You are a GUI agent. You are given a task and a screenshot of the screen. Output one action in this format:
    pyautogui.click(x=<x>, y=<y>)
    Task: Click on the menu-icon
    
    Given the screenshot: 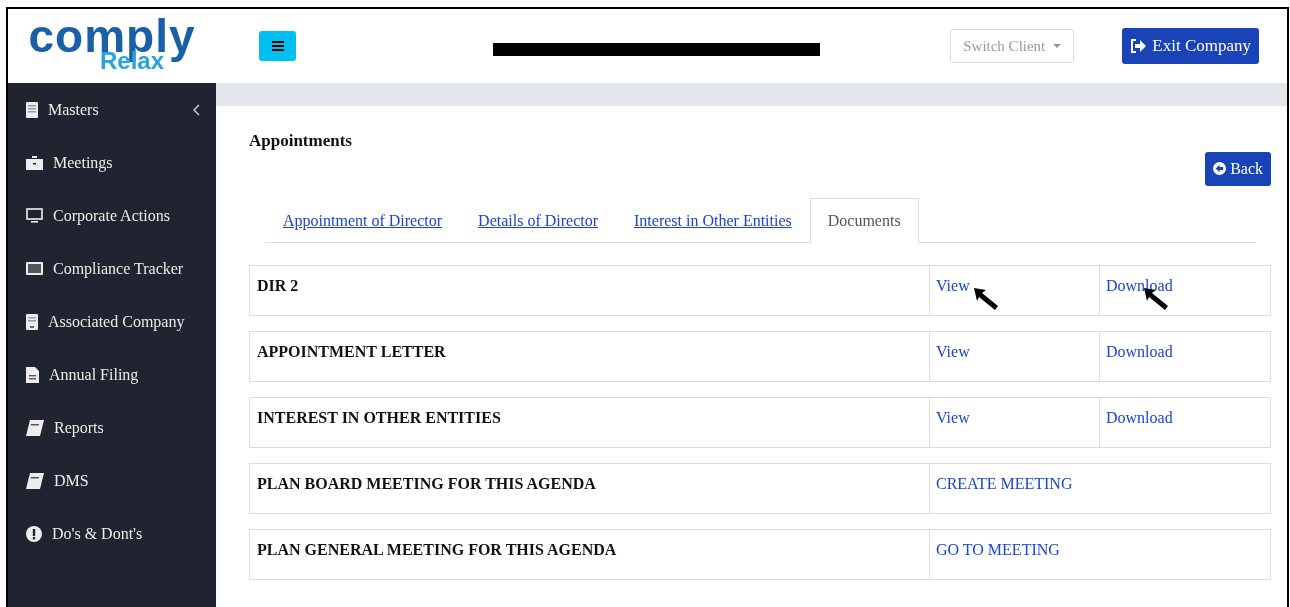 What is the action you would take?
    pyautogui.click(x=277, y=46)
    